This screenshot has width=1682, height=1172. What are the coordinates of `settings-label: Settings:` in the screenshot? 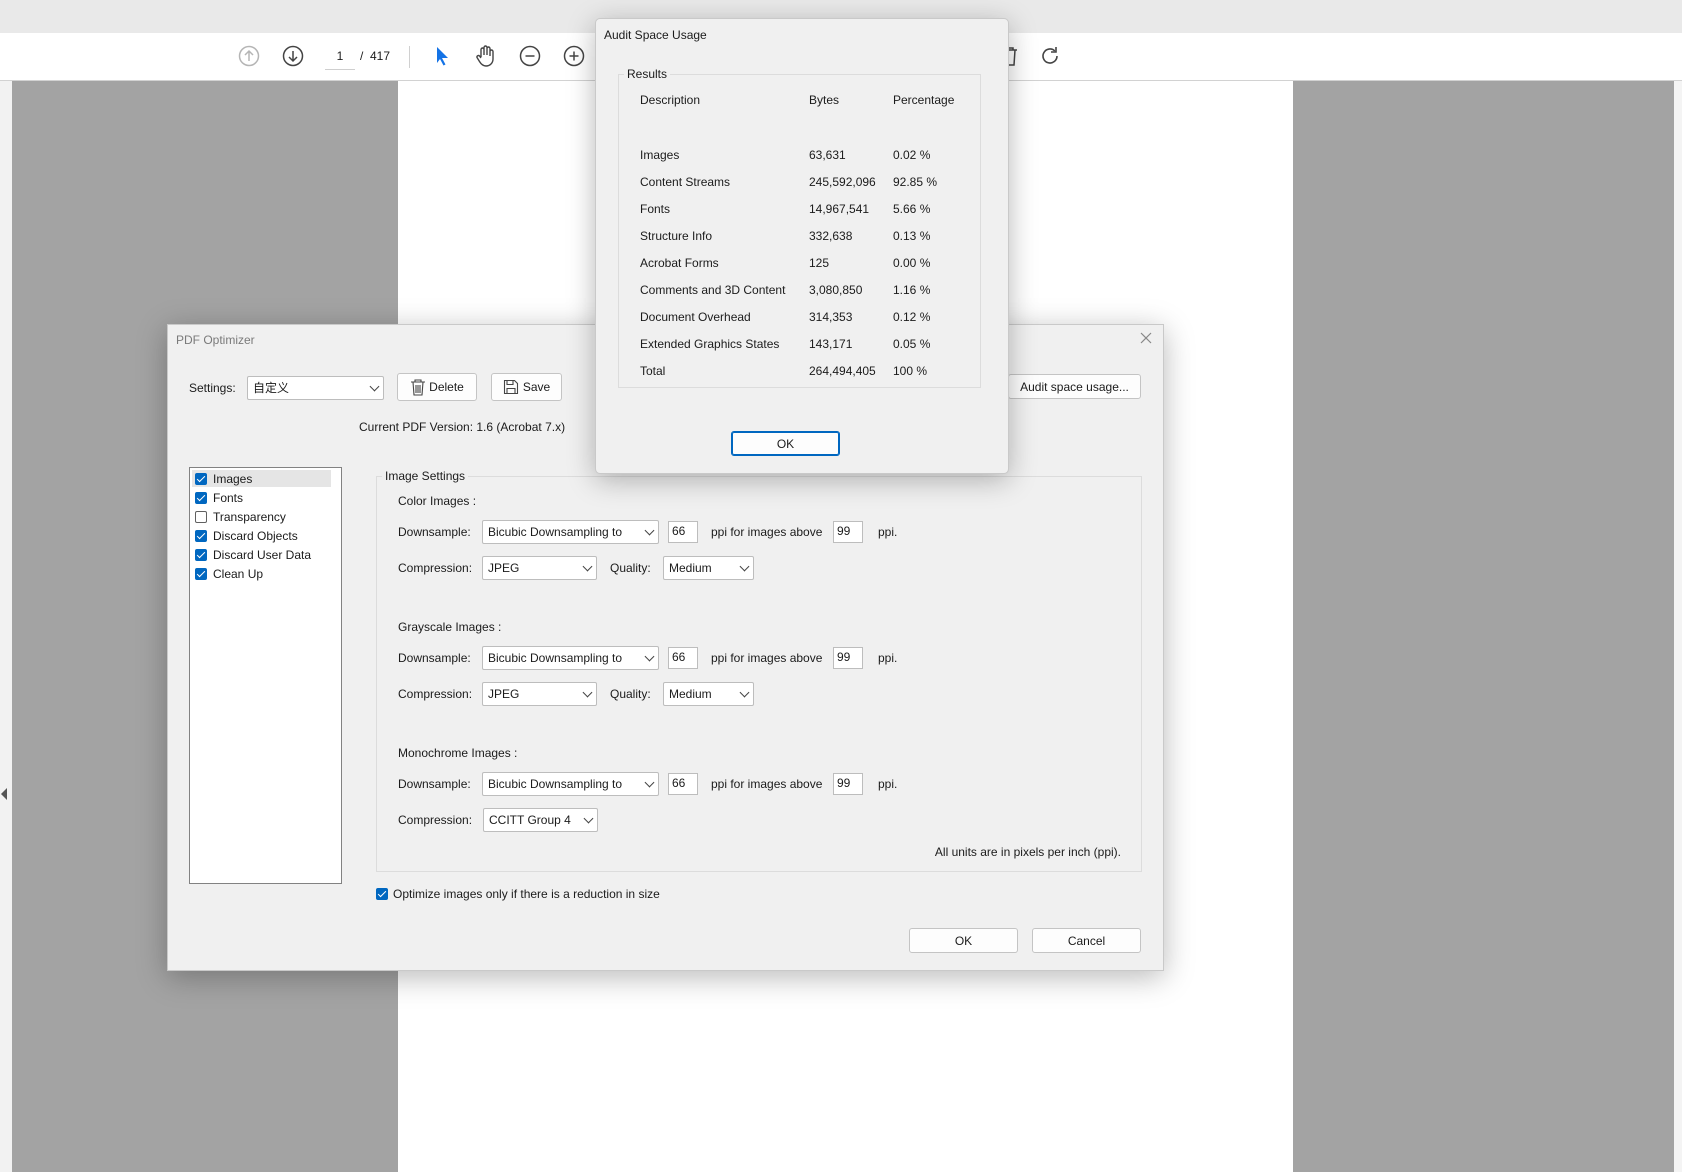 It's located at (212, 388).